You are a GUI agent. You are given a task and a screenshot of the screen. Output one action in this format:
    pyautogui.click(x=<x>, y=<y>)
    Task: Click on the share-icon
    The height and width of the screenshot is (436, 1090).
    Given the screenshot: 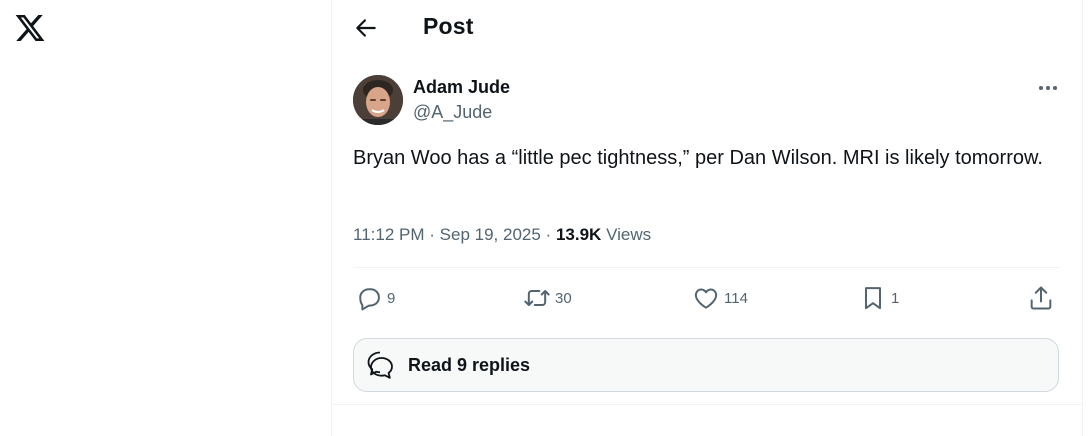 What is the action you would take?
    pyautogui.click(x=1041, y=298)
    